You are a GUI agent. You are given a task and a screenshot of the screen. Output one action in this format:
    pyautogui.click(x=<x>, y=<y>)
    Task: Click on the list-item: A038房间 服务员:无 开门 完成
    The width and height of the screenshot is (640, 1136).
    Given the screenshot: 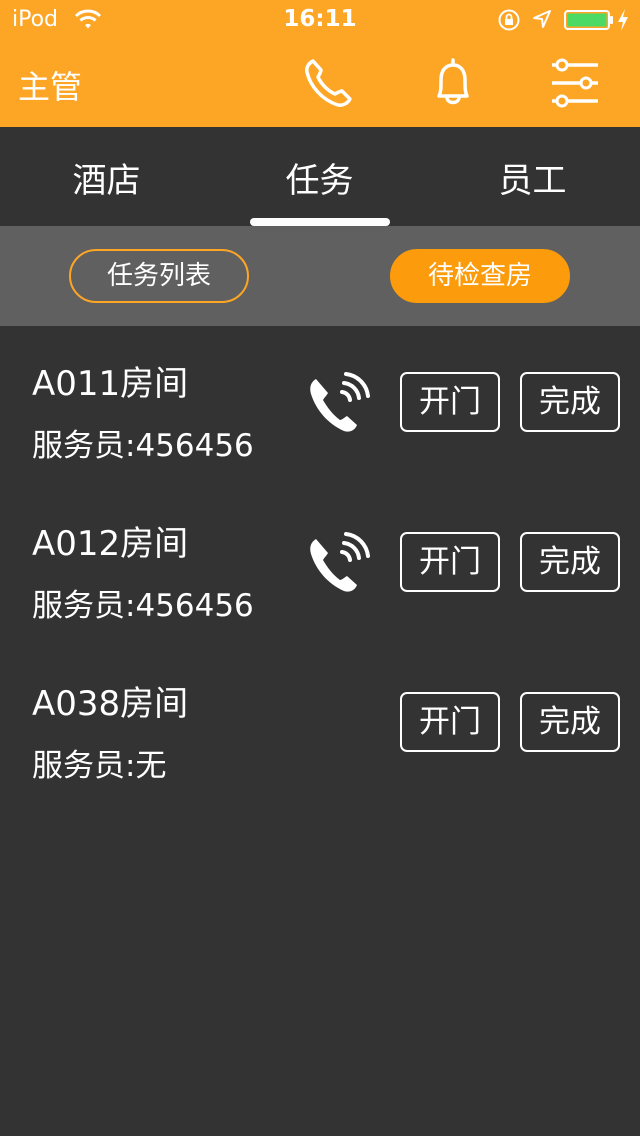 What is the action you would take?
    pyautogui.click(x=320, y=726)
    